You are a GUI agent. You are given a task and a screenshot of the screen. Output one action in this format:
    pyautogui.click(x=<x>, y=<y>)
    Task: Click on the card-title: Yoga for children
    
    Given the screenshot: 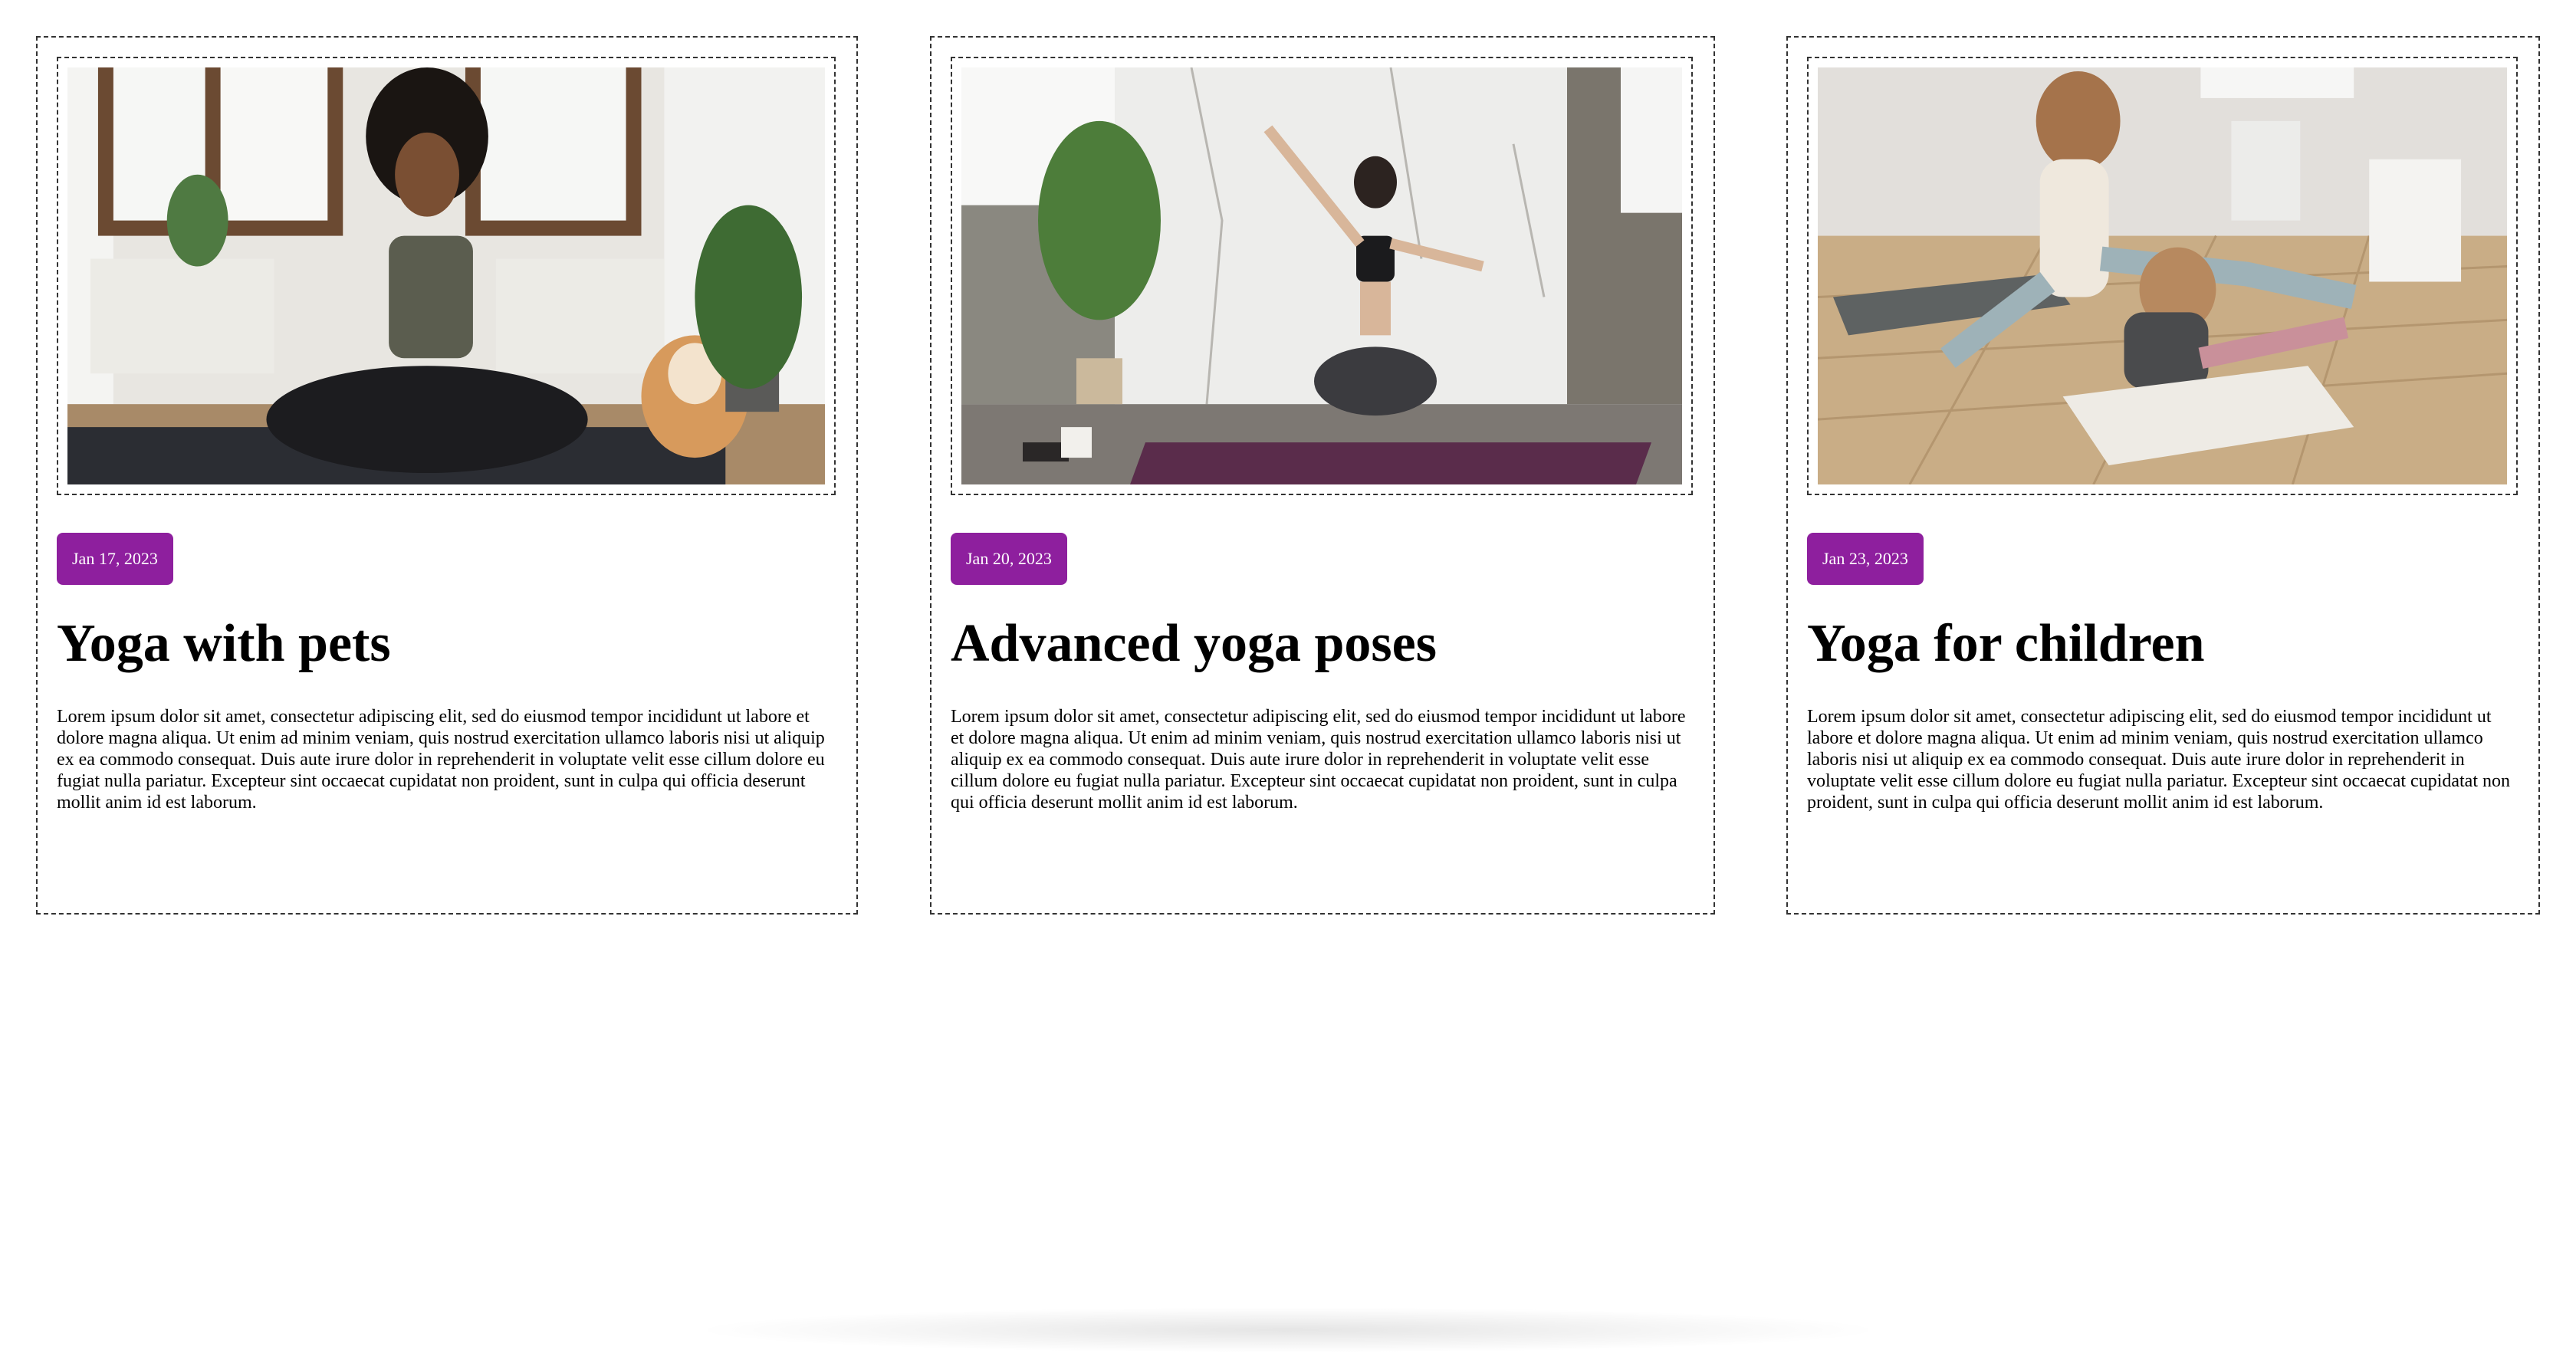 What is the action you would take?
    pyautogui.click(x=2006, y=643)
    